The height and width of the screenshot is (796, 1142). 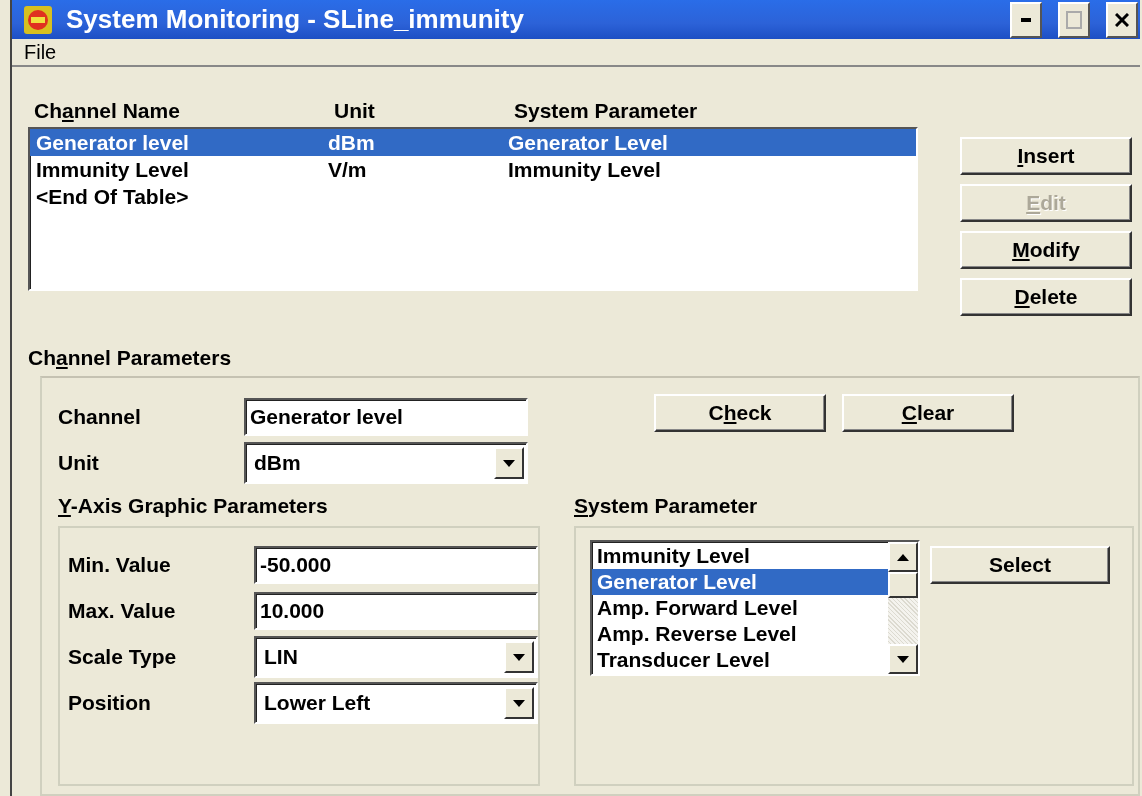 I want to click on scroll-down-button, so click(x=903, y=659).